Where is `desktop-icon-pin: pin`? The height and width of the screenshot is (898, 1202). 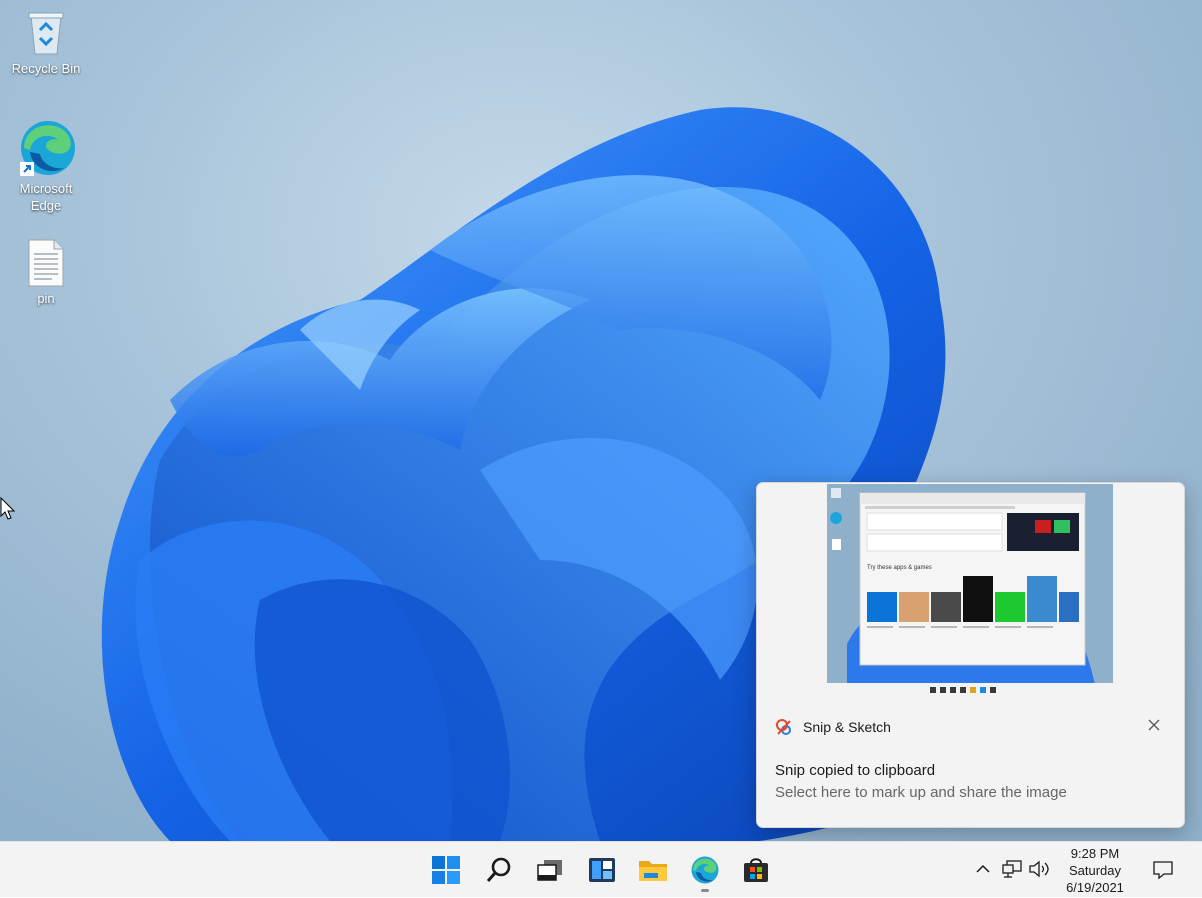
desktop-icon-pin: pin is located at coordinates (46, 272).